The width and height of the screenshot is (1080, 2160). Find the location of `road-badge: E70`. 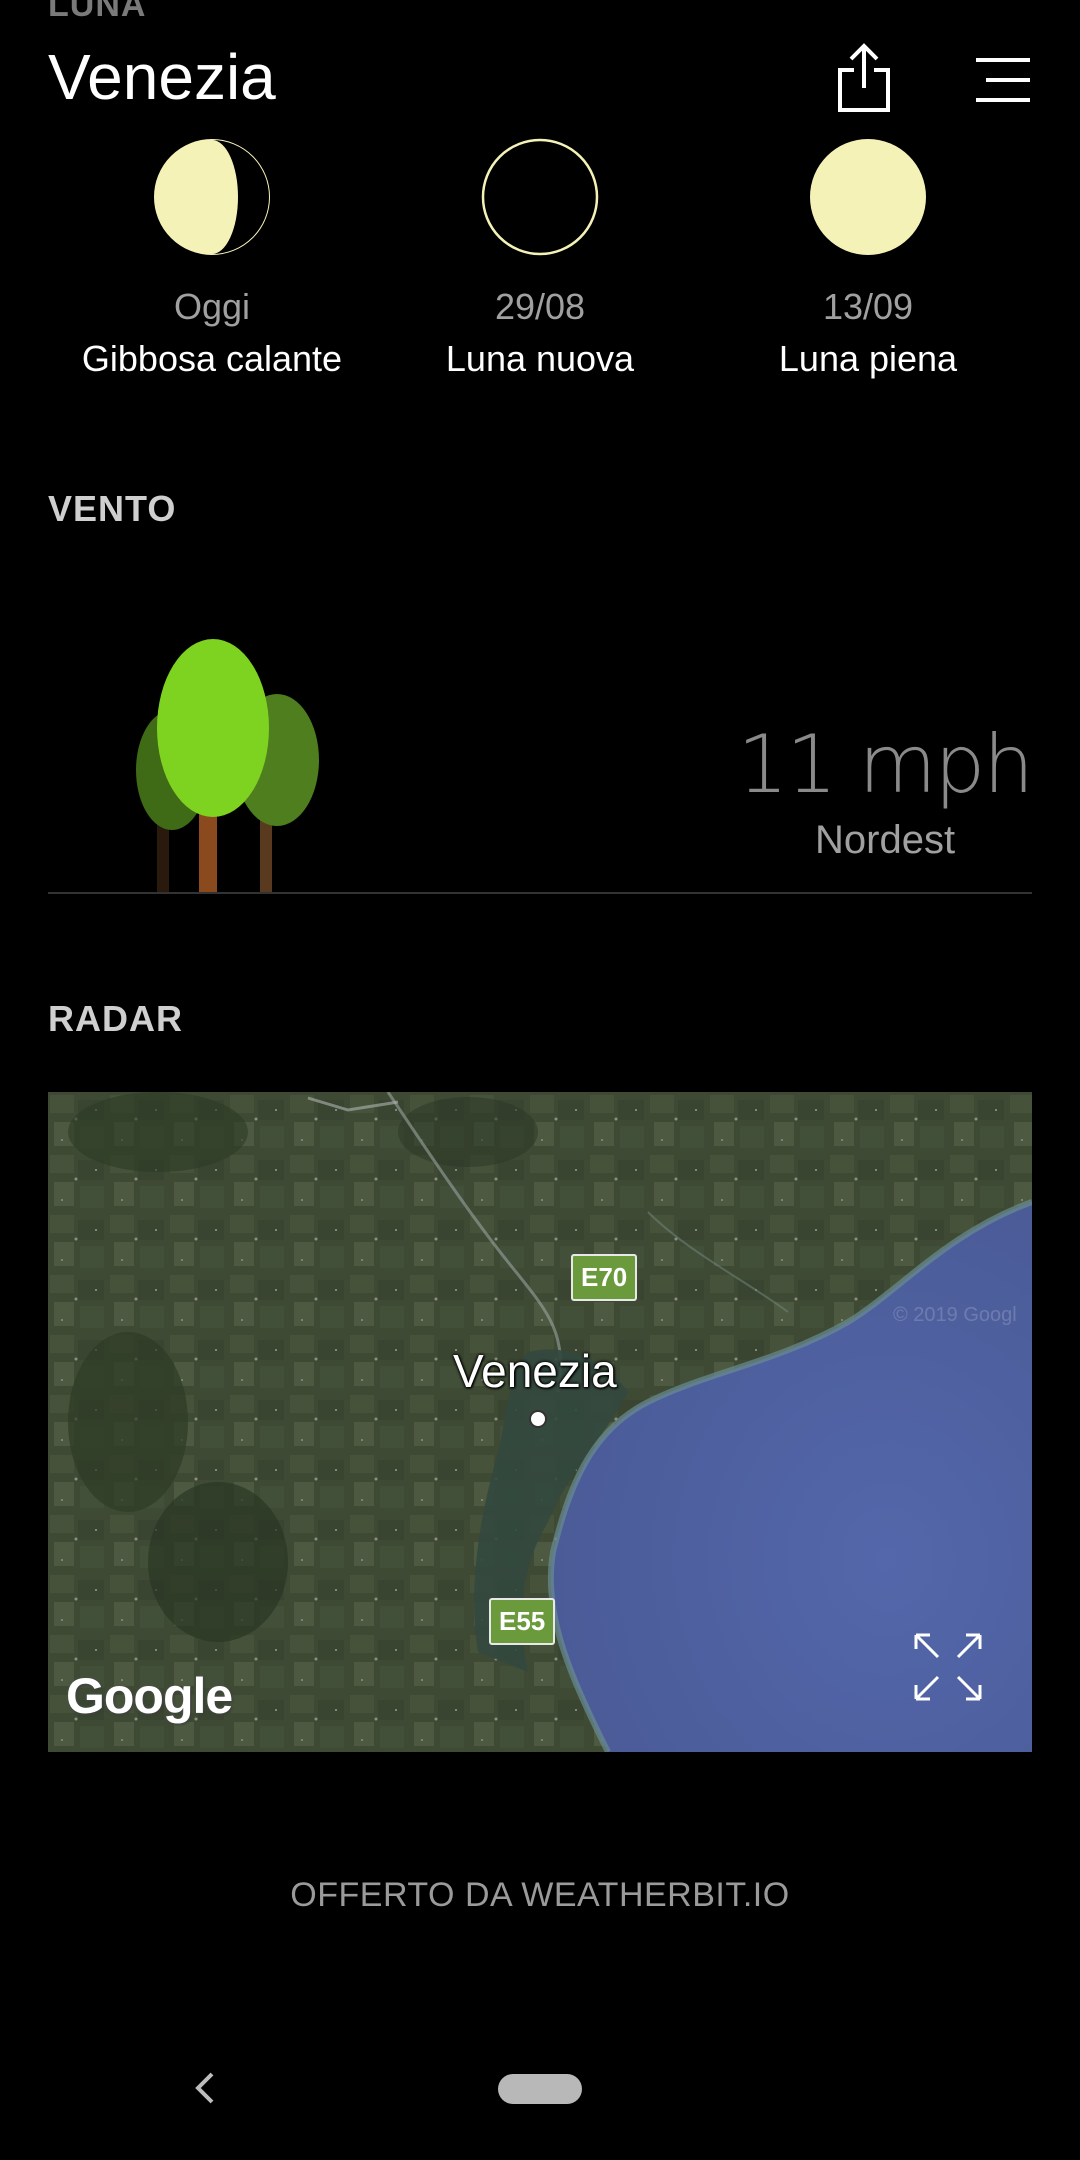

road-badge: E70 is located at coordinates (604, 1277).